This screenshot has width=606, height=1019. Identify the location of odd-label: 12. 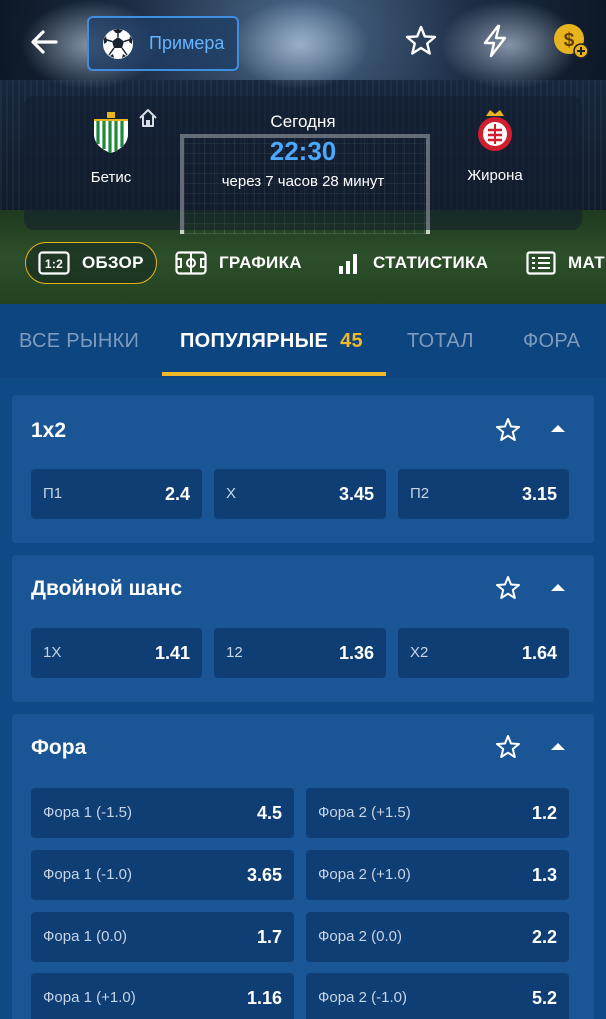
(234, 652).